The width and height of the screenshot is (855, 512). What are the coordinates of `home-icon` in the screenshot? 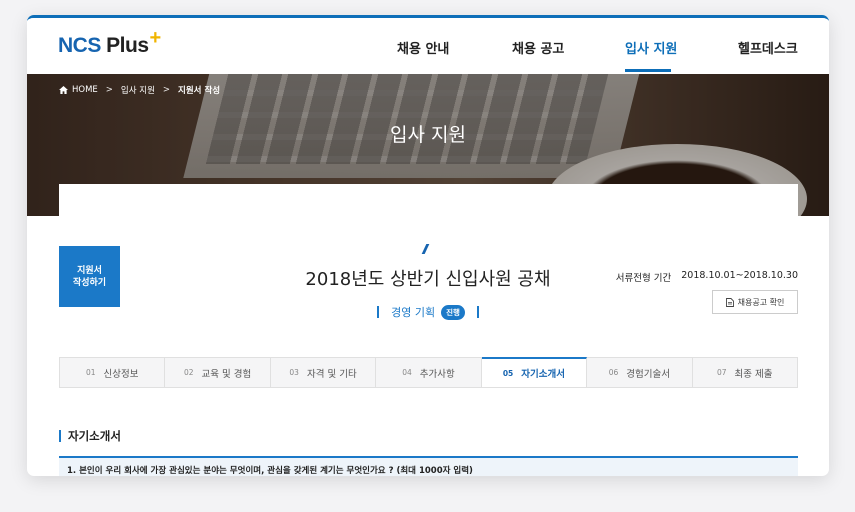 It's located at (63, 90).